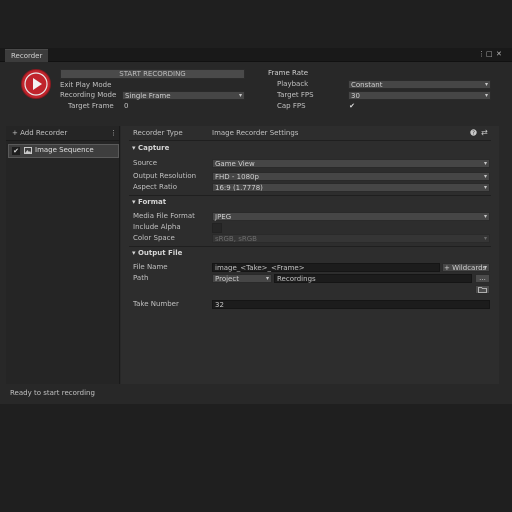 This screenshot has width=512, height=512. Describe the element at coordinates (288, 73) in the screenshot. I see `frame-rate-title: Frame Rate` at that location.